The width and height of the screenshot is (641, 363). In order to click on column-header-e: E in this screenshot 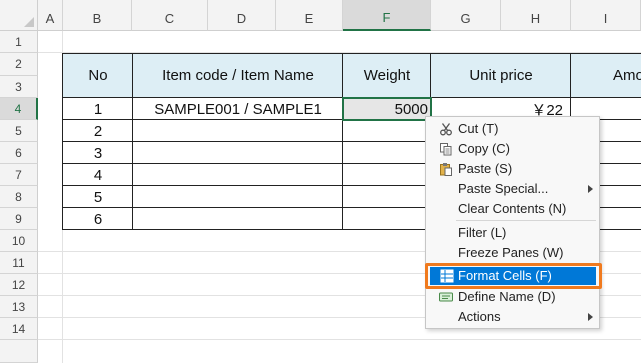, I will do `click(309, 15)`.